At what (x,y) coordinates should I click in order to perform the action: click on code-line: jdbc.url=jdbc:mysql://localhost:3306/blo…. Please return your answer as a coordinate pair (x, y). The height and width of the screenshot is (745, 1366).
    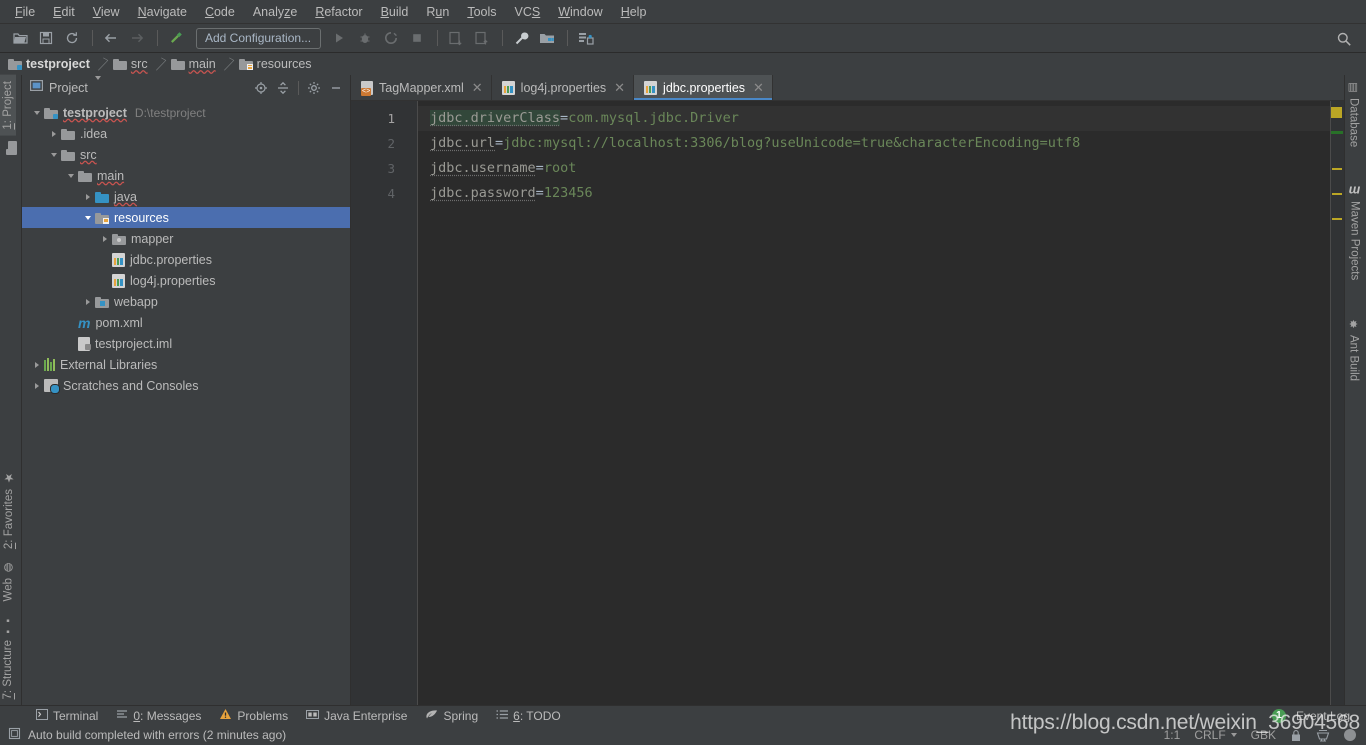
    Looking at the image, I should click on (881, 143).